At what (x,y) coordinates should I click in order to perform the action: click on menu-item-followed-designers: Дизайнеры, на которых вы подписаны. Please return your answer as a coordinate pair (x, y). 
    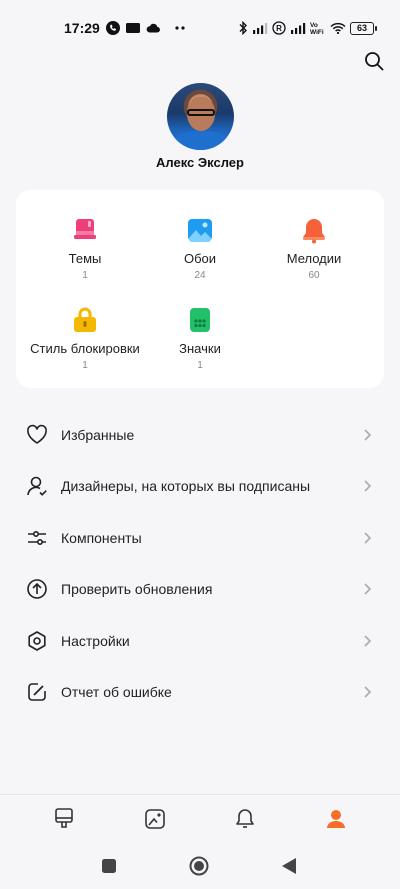
    Looking at the image, I should click on (200, 487).